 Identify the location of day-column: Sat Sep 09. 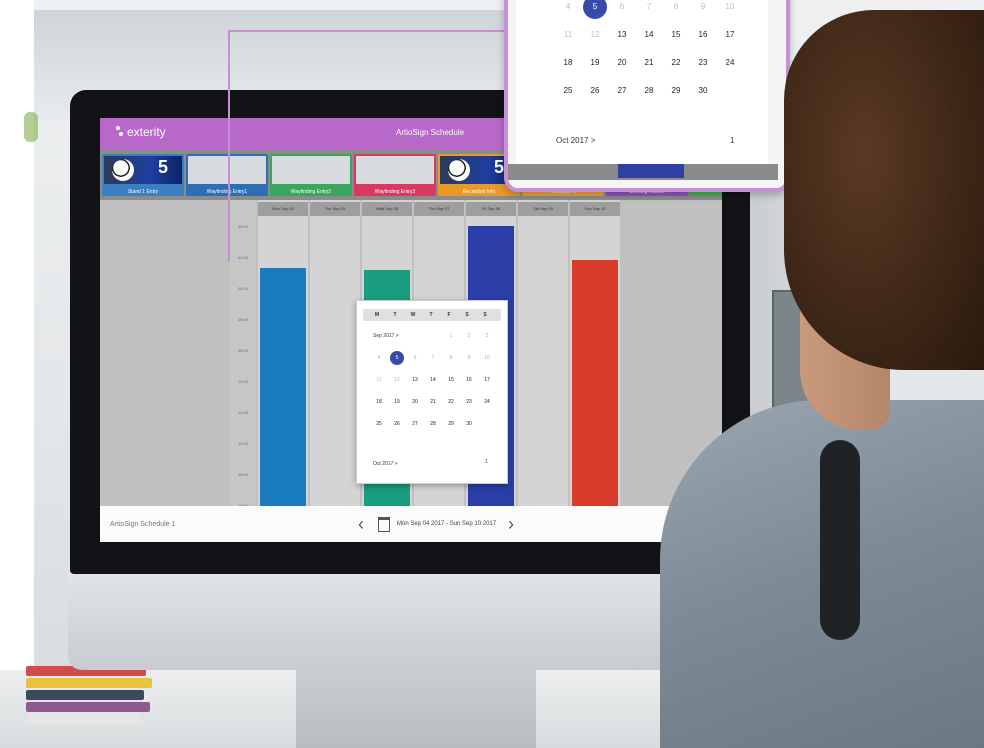
(543, 353).